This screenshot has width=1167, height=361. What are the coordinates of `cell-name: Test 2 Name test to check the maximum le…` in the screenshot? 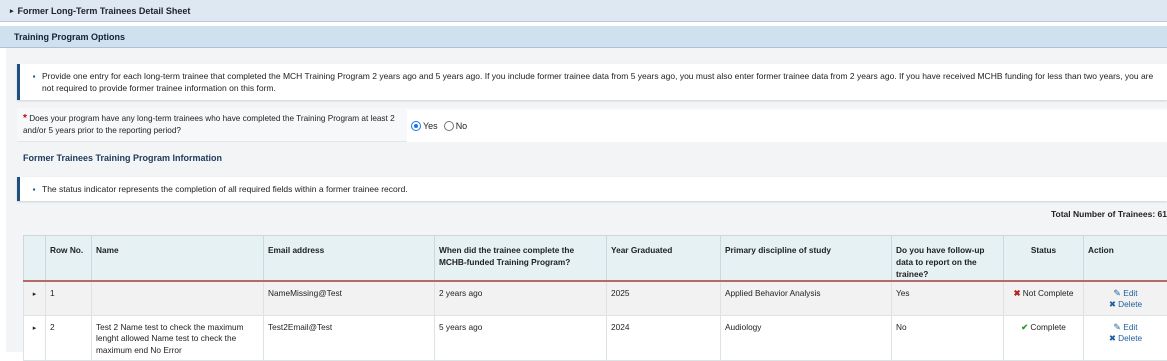 It's located at (178, 338).